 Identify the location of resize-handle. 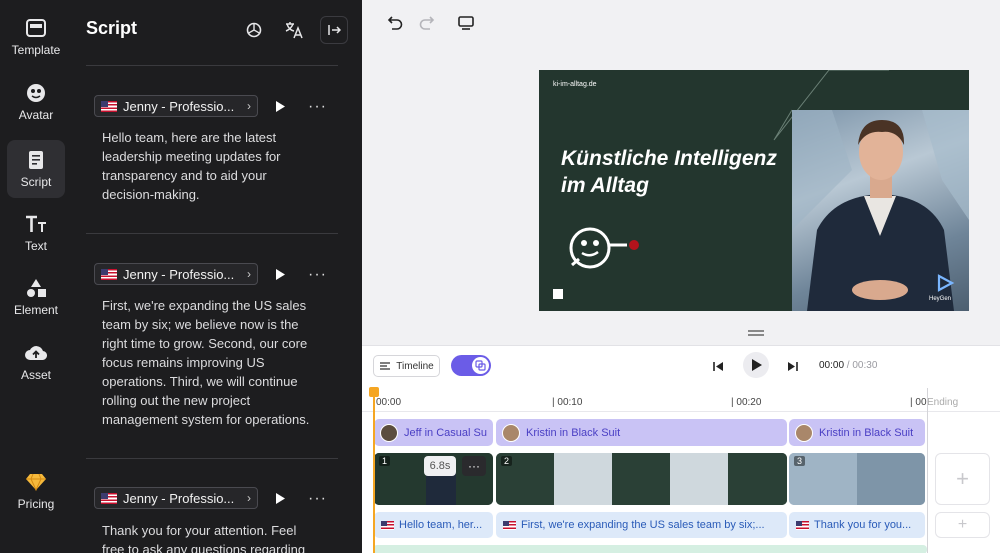
(756, 333).